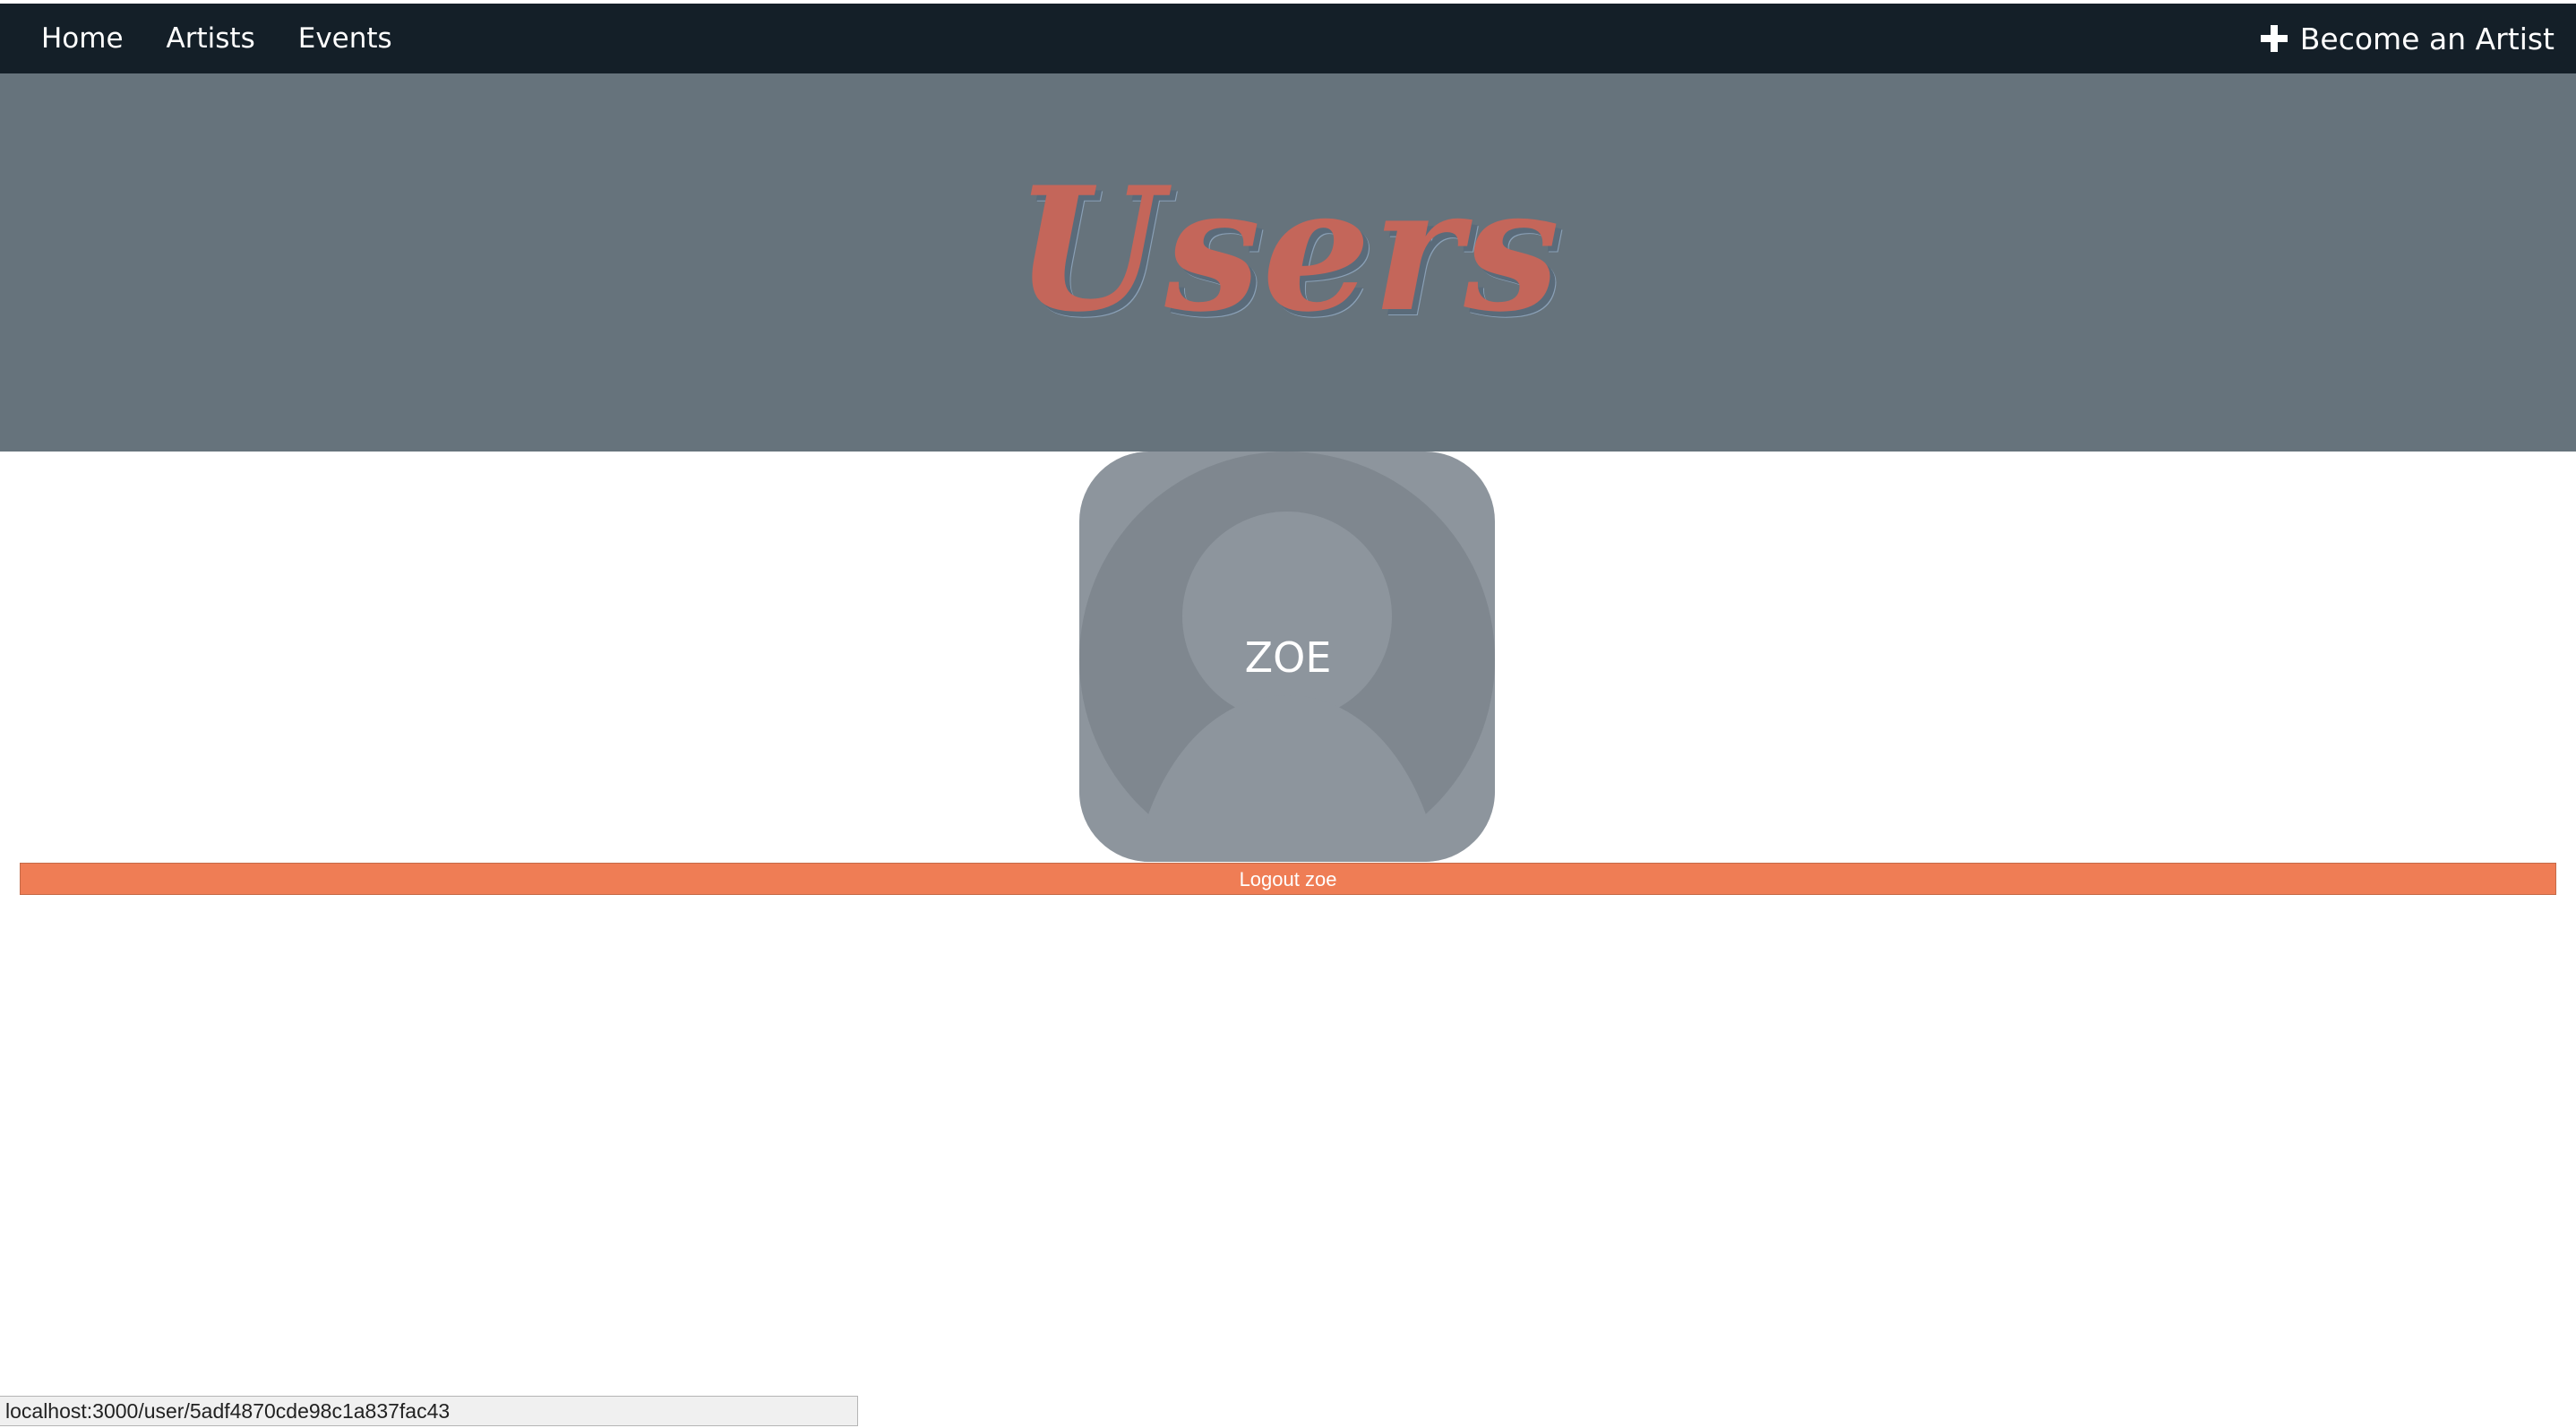 Image resolution: width=2576 pixels, height=1428 pixels. I want to click on nav-links: Home Artists Events, so click(216, 38).